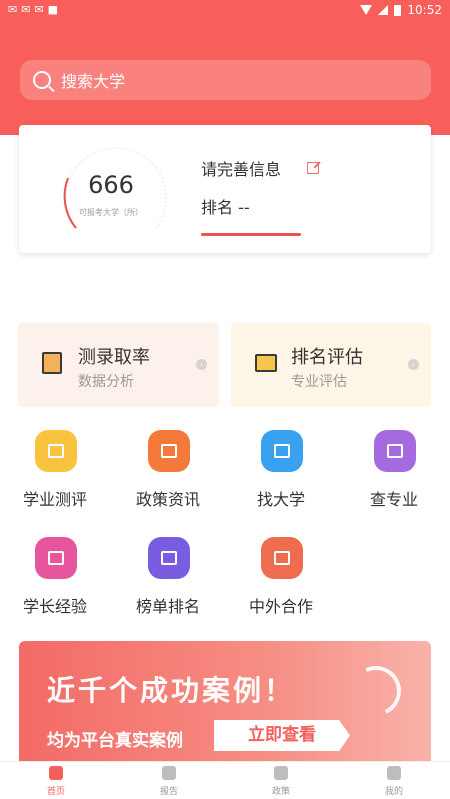 The image size is (450, 799). What do you see at coordinates (319, 382) in the screenshot?
I see `feature-subtitle: 专业评估` at bounding box center [319, 382].